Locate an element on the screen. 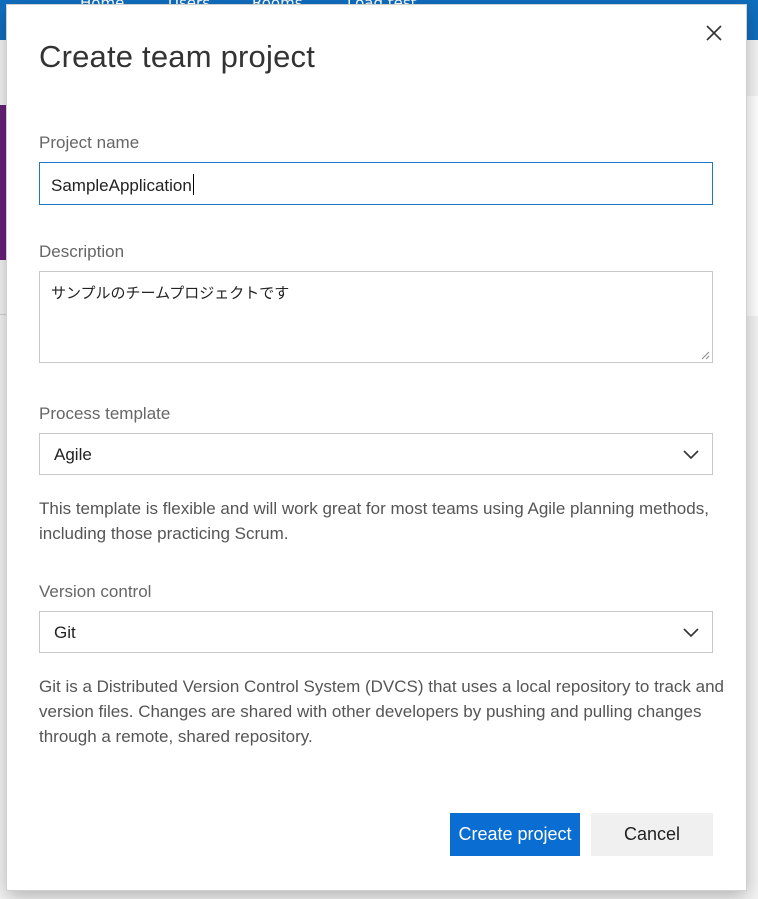 This screenshot has width=758, height=899. description-textarea: サンプルのチームプロジェクトです is located at coordinates (376, 317).